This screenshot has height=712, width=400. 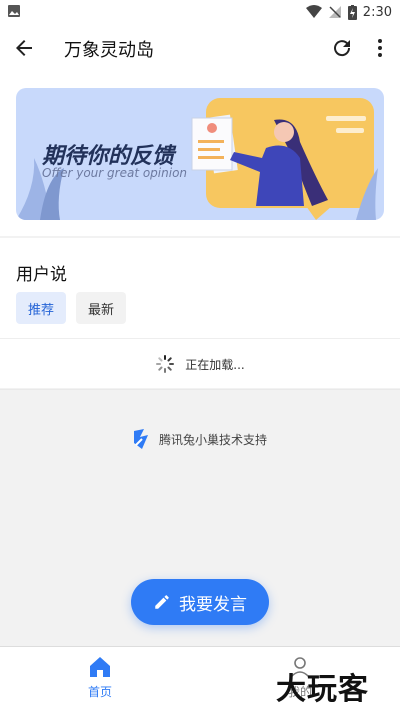 I want to click on post-button: 我要发言, so click(x=200, y=602).